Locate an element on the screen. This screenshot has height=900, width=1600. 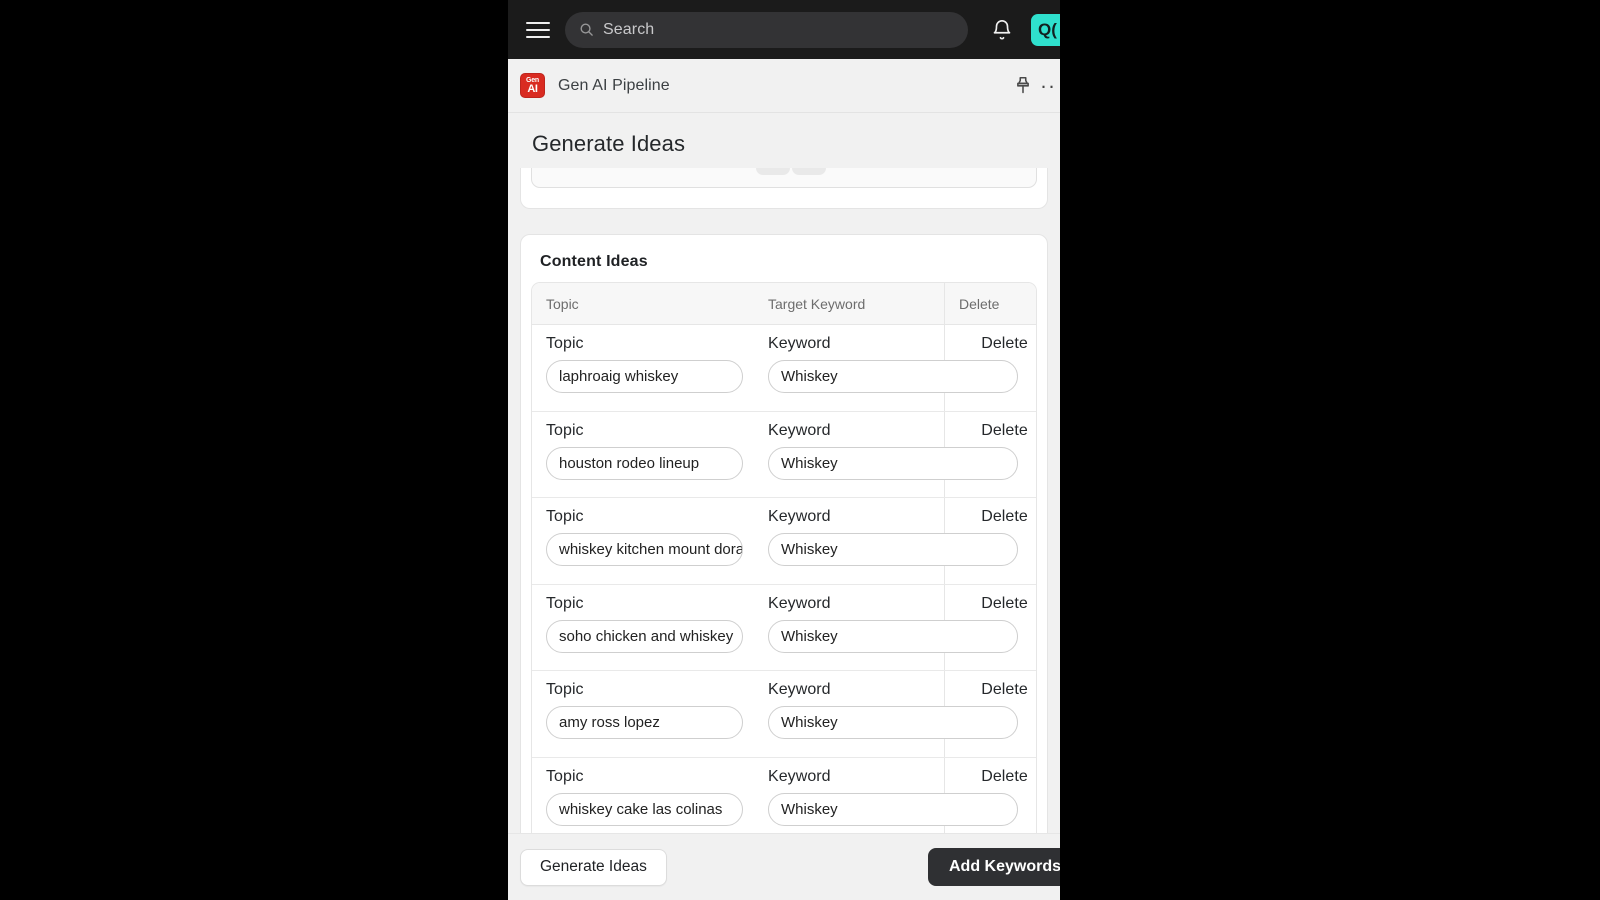
topic-input-cell: Topic houston rodeo lineup is located at coordinates (643, 455).